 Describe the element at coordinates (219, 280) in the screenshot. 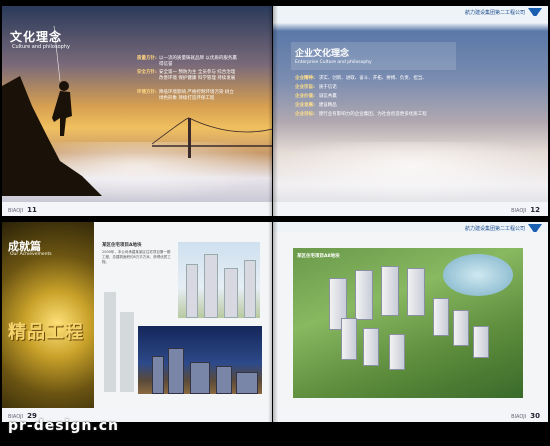

I see `project-photo-day` at that location.